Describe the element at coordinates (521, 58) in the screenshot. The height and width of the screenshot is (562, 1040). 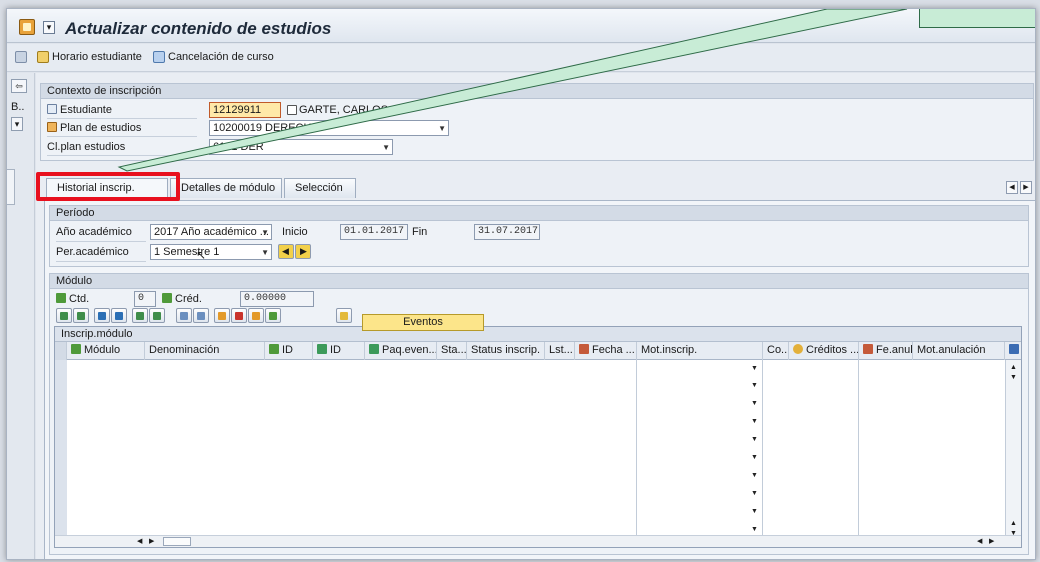
I see `application-toolbar: Horario estudiante Cancelación de curso` at that location.